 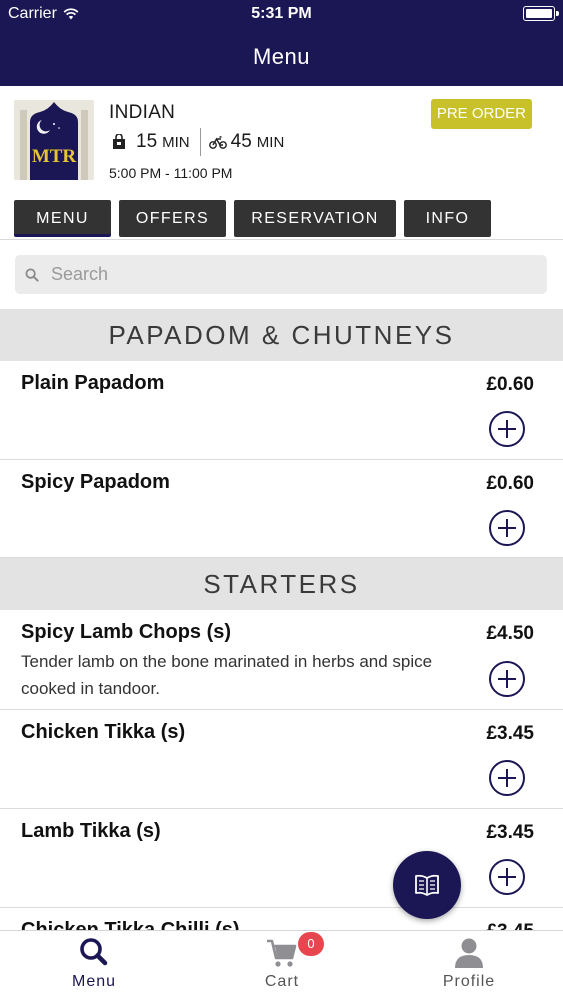 I want to click on battery-icon, so click(x=541, y=13).